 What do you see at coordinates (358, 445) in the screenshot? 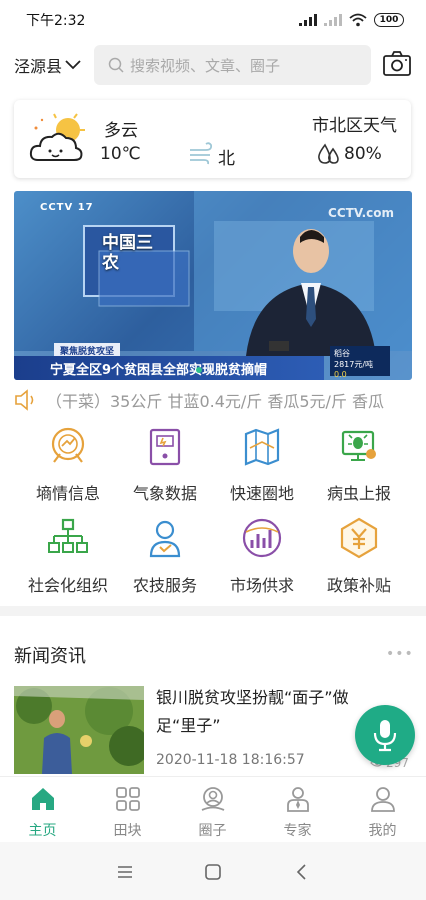
I see `pest-report-icon` at bounding box center [358, 445].